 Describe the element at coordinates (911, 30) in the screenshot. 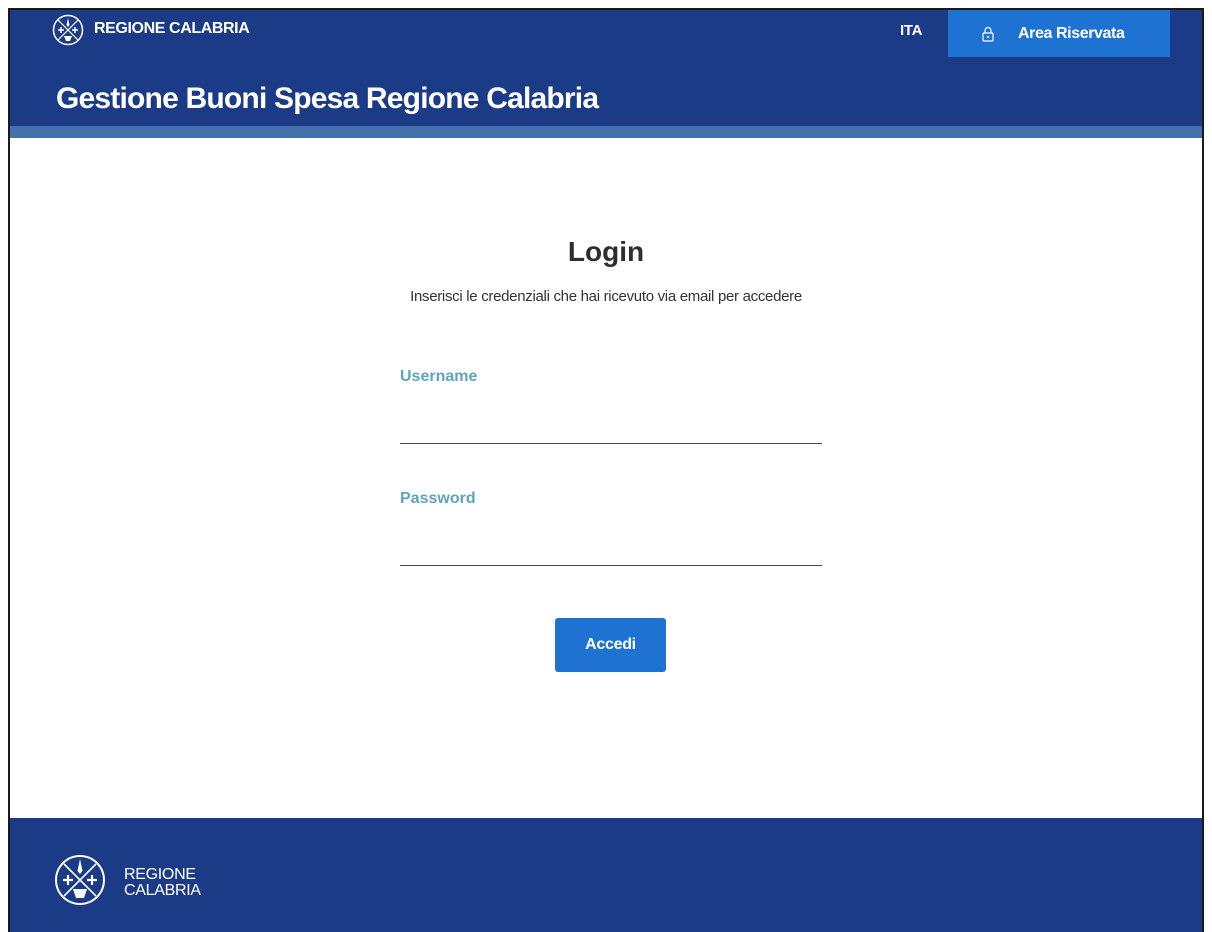

I see `language-selector: ITA` at that location.